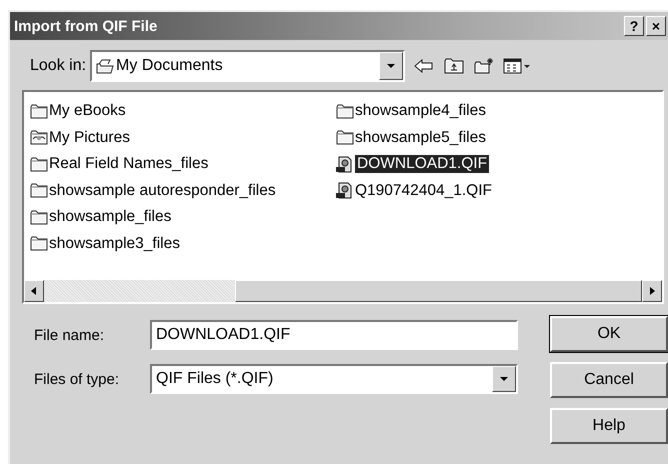 Image resolution: width=668 pixels, height=464 pixels. I want to click on ok-button: OK, so click(609, 334).